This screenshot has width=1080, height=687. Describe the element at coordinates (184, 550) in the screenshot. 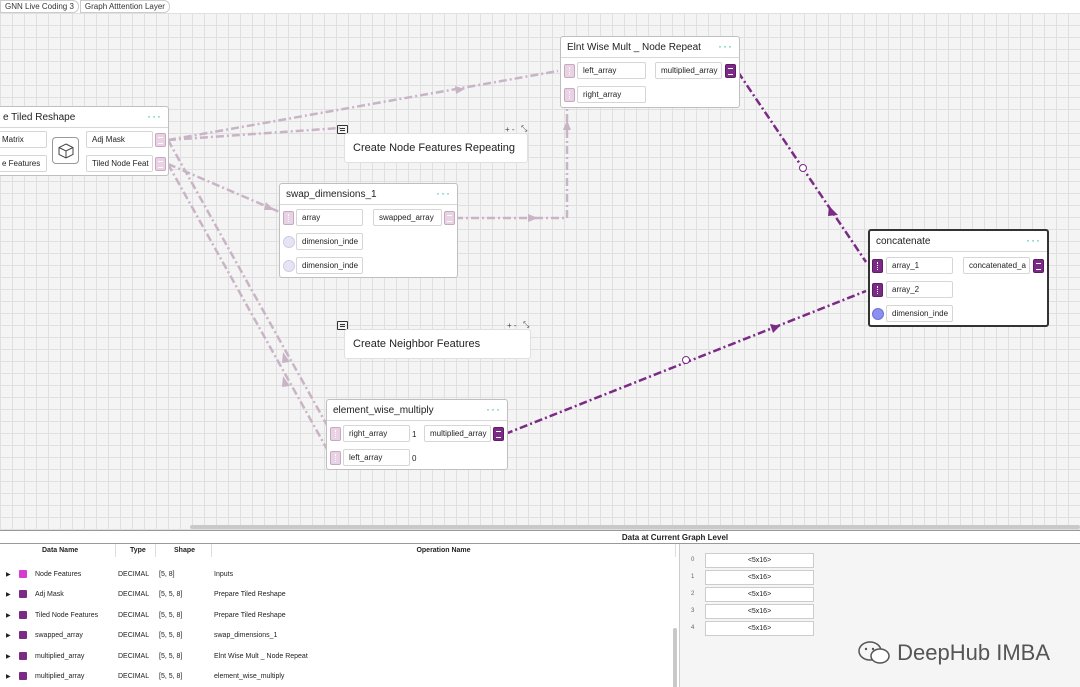

I see `column-header: Shape` at that location.